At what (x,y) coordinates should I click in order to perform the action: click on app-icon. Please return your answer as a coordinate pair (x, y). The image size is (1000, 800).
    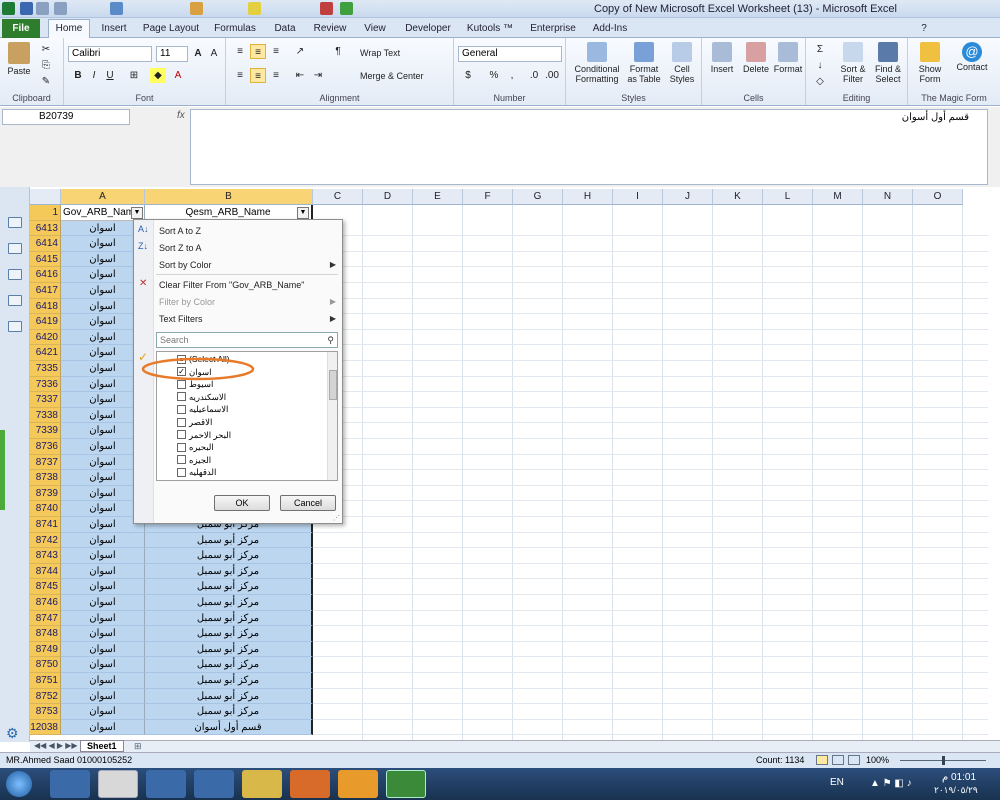
    Looking at the image, I should click on (166, 784).